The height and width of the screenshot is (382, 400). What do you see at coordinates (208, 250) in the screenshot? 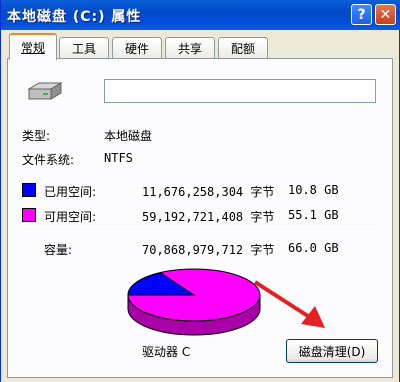
I see `capacity-bytes: 70,868,979,712 字节` at bounding box center [208, 250].